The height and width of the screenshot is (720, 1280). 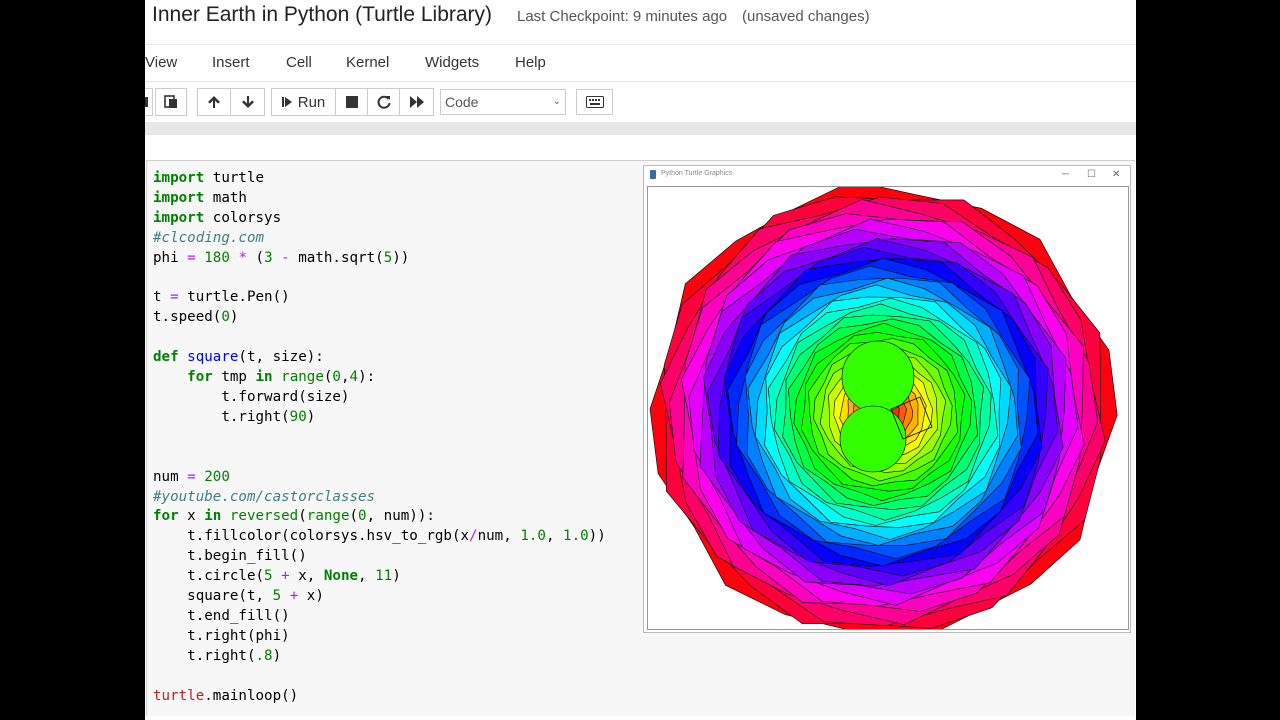 I want to click on paste-button, so click(x=171, y=102).